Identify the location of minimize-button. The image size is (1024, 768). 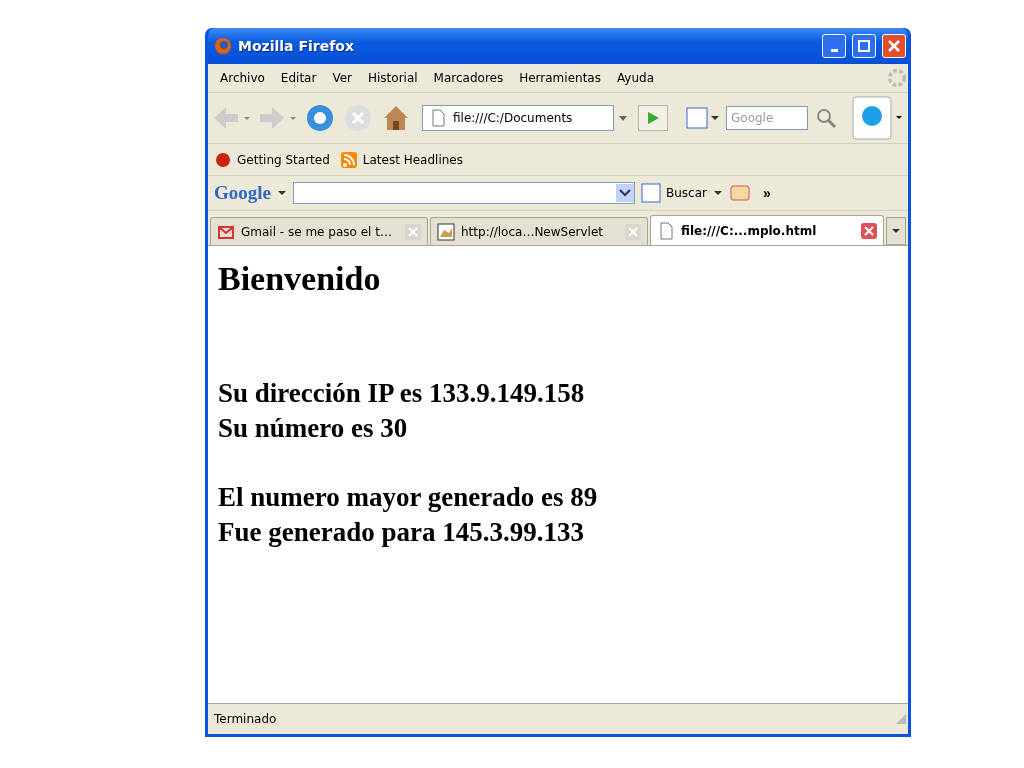
(834, 46).